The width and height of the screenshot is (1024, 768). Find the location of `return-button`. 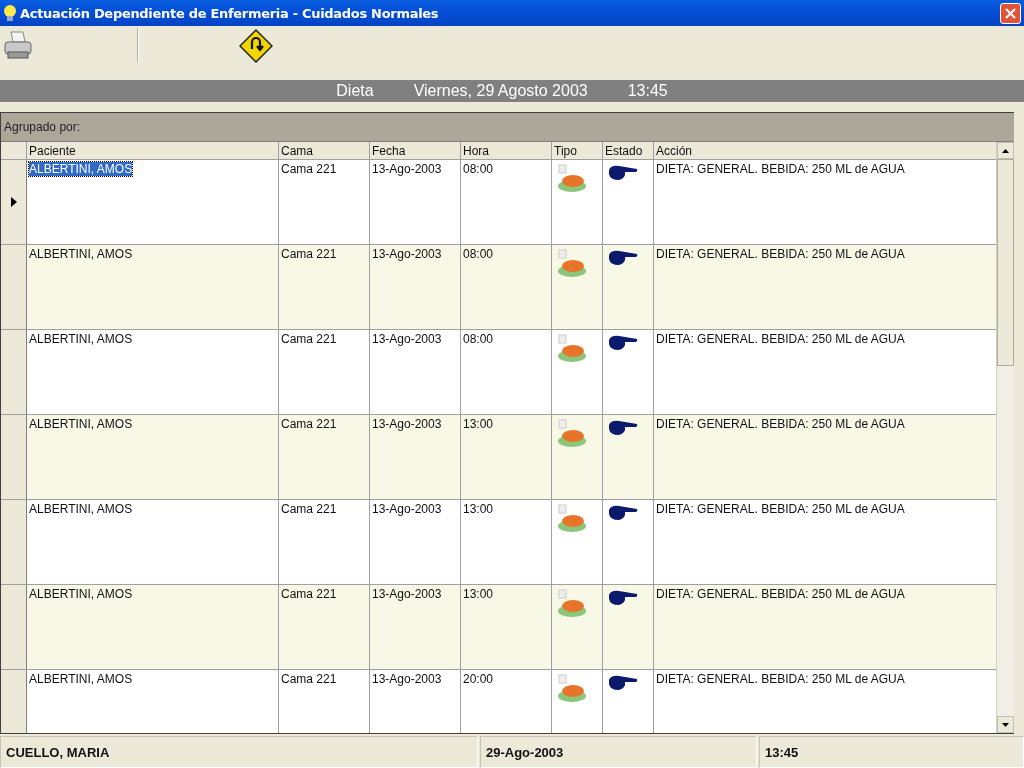

return-button is located at coordinates (256, 46).